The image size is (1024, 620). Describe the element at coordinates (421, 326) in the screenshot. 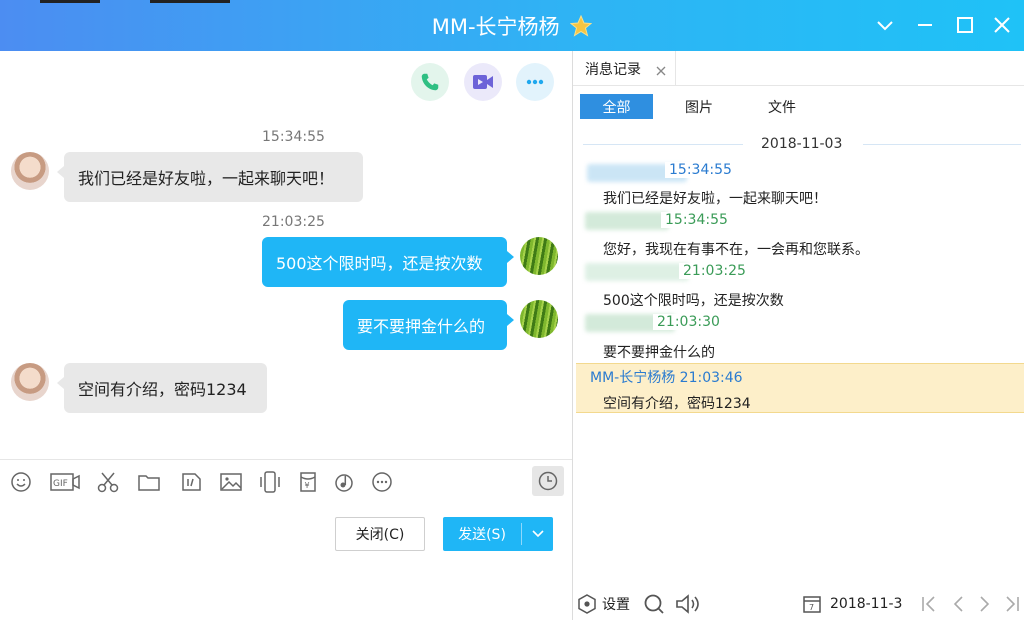

I see `message-text: 要不要押金什么的` at that location.